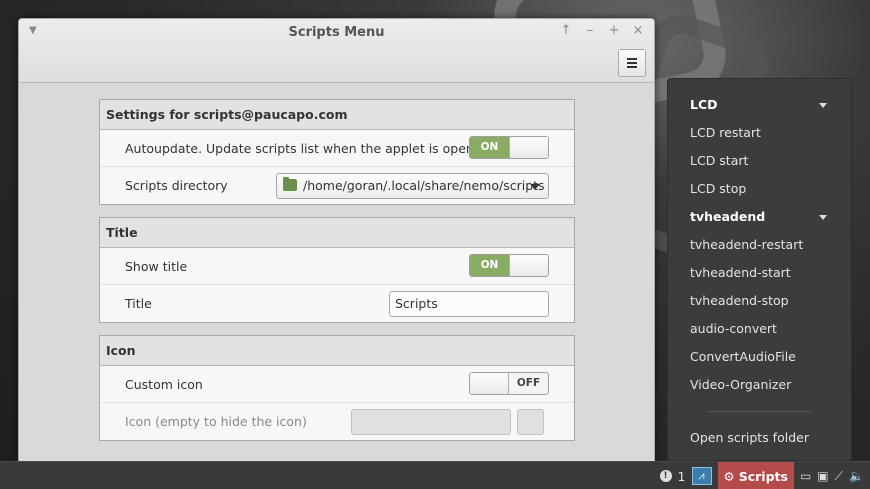 The height and width of the screenshot is (489, 870). Describe the element at coordinates (759, 217) in the screenshot. I see `submenu-header-tvheadend: tvheadend` at that location.